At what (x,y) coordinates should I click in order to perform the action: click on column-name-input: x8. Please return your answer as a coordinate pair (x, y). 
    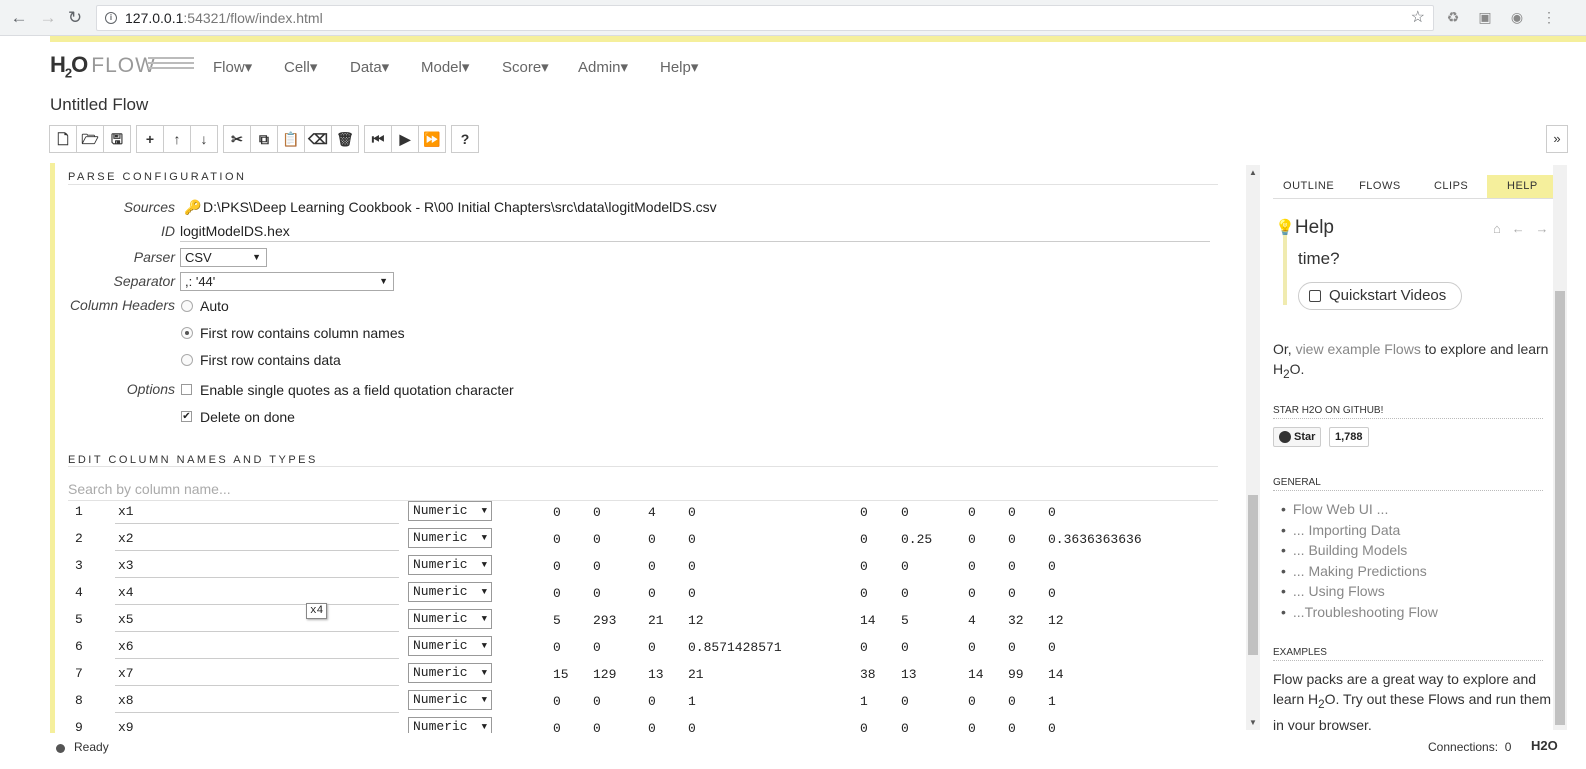
    Looking at the image, I should click on (257, 703).